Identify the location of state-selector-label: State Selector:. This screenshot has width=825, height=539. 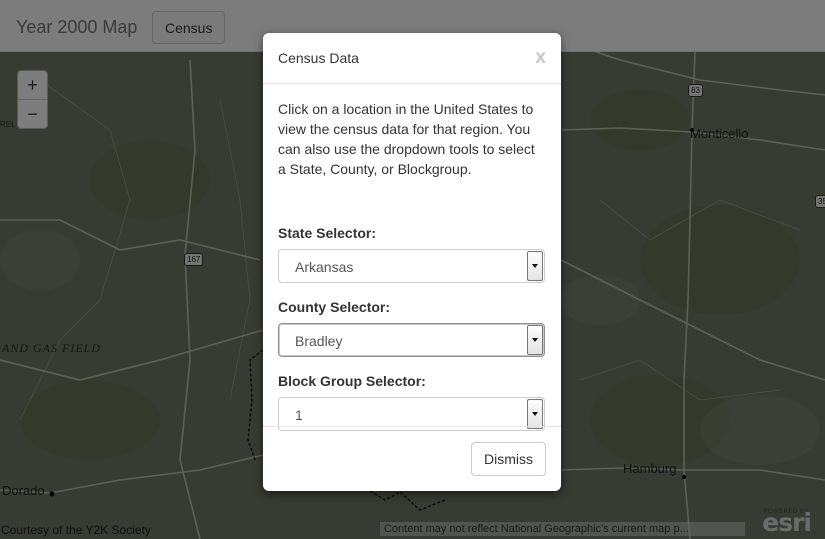
(327, 233).